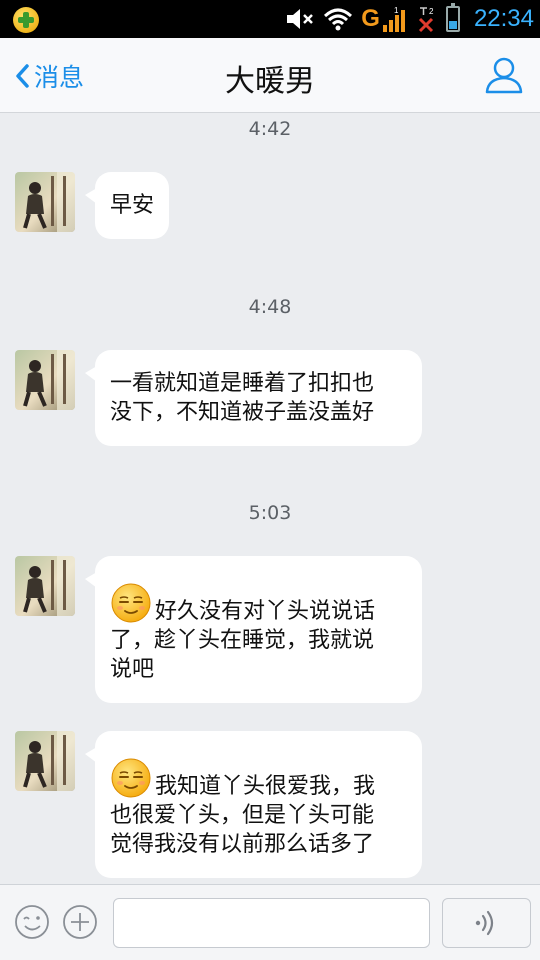  What do you see at coordinates (396, 10) in the screenshot?
I see `sim1-label: 1` at bounding box center [396, 10].